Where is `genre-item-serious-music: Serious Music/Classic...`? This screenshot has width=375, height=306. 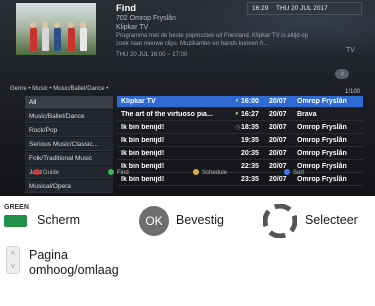 genre-item-serious-music: Serious Music/Classic... is located at coordinates (69, 144).